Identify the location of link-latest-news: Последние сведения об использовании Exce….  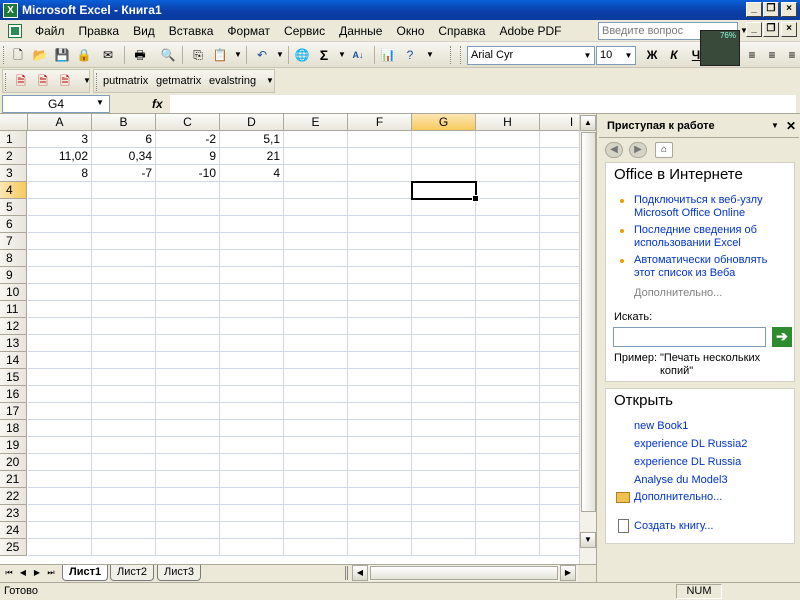
(695, 237).